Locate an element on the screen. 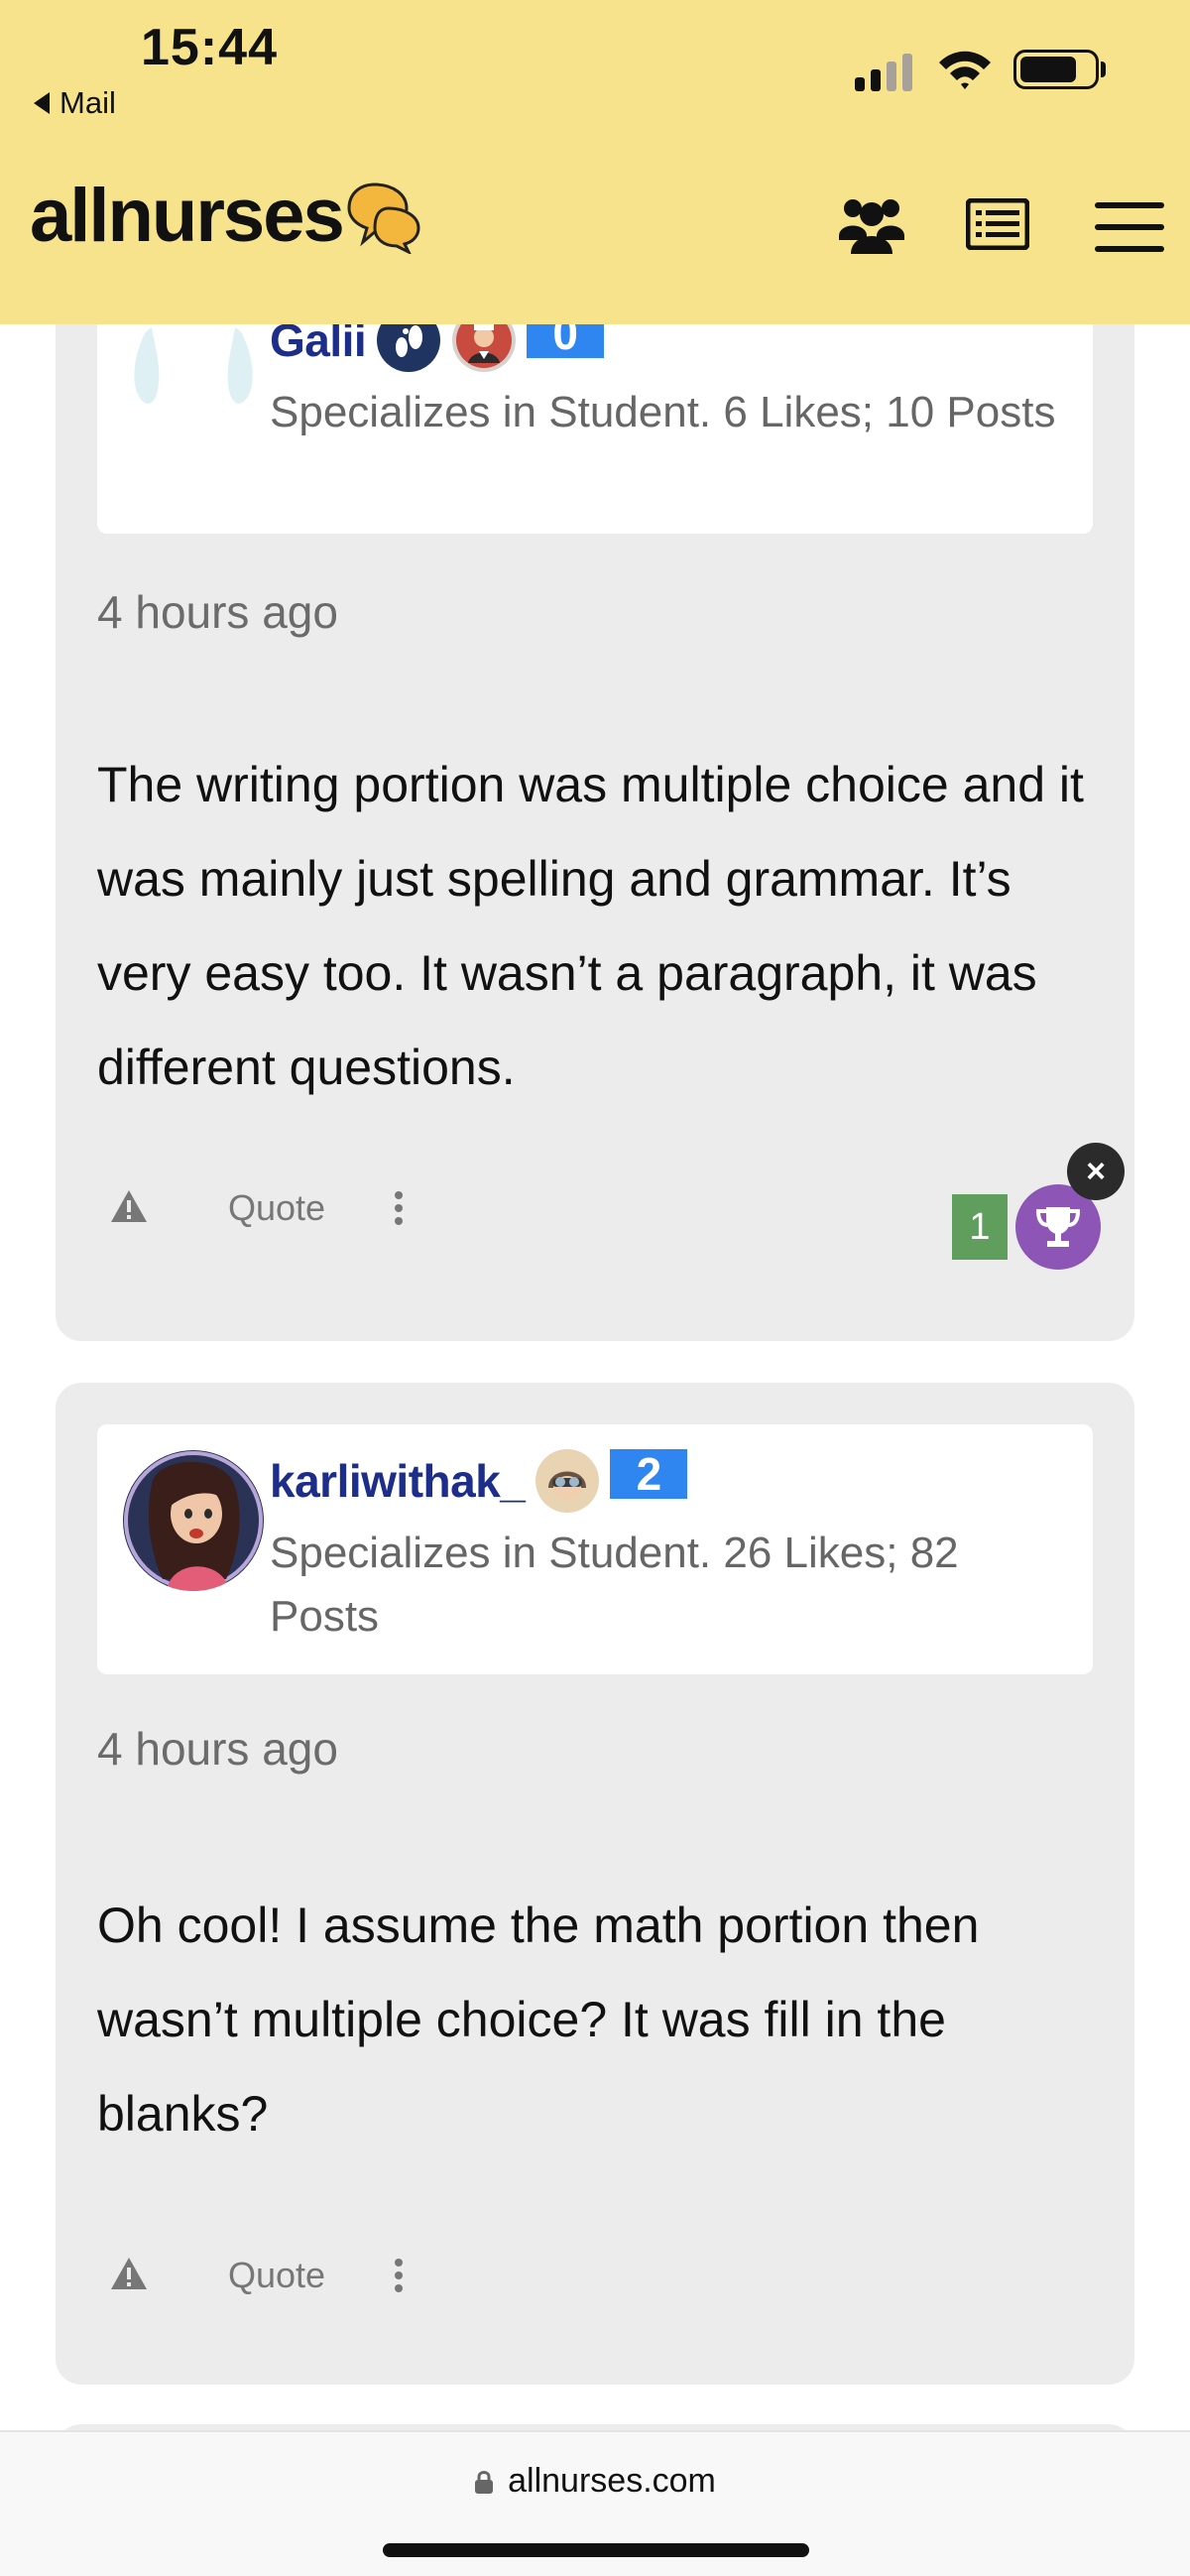 The height and width of the screenshot is (2576, 1190). dismiss-button: × is located at coordinates (1096, 1171).